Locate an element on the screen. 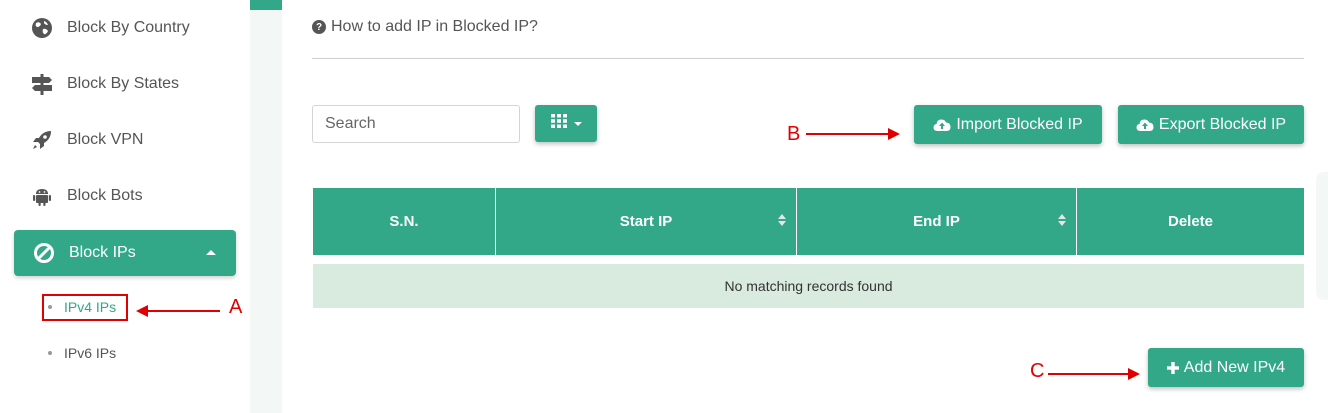  export-label: Export Blocked IP is located at coordinates (1222, 124).